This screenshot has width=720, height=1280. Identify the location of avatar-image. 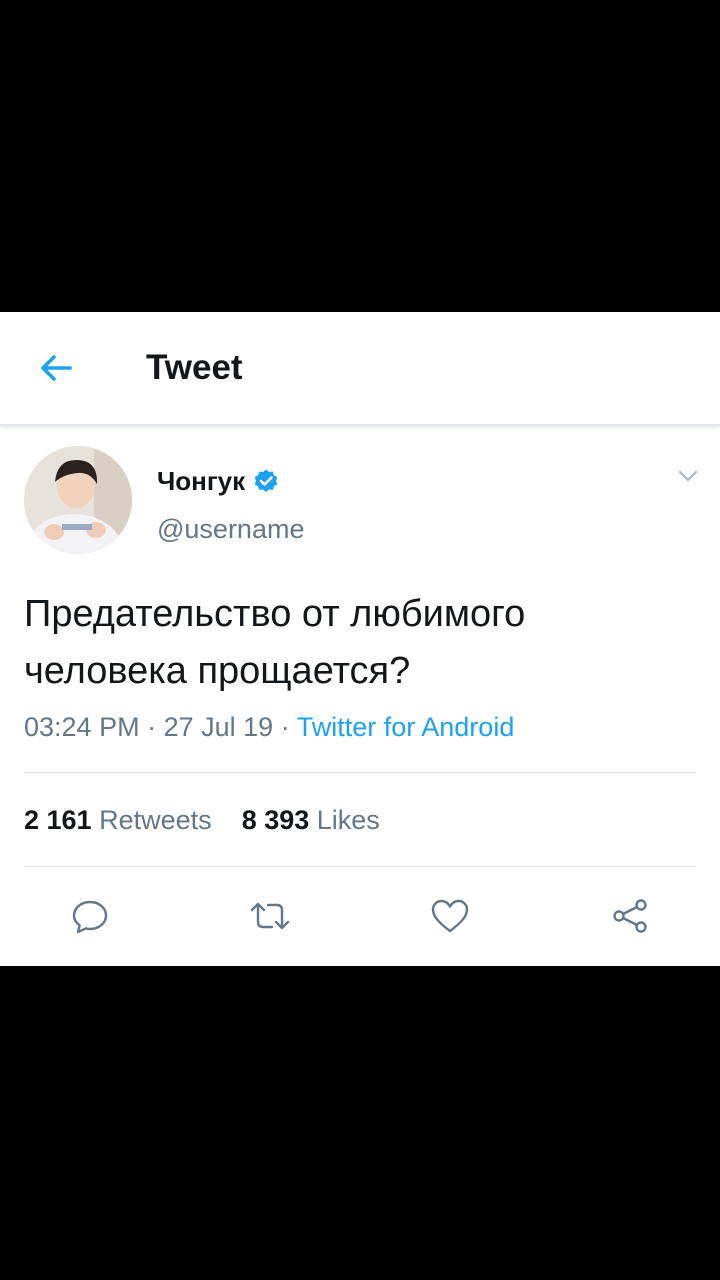
(78, 500).